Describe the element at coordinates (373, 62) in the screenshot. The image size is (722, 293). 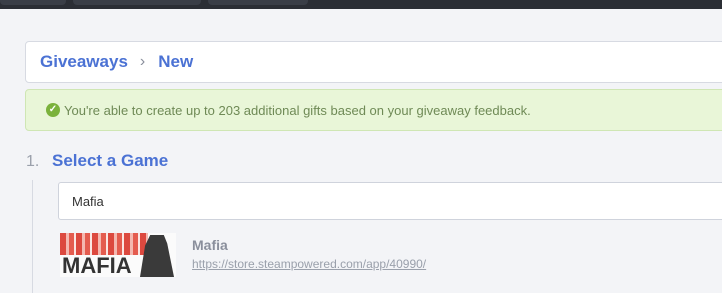
I see `breadcrumb: Giveaways › New` at that location.